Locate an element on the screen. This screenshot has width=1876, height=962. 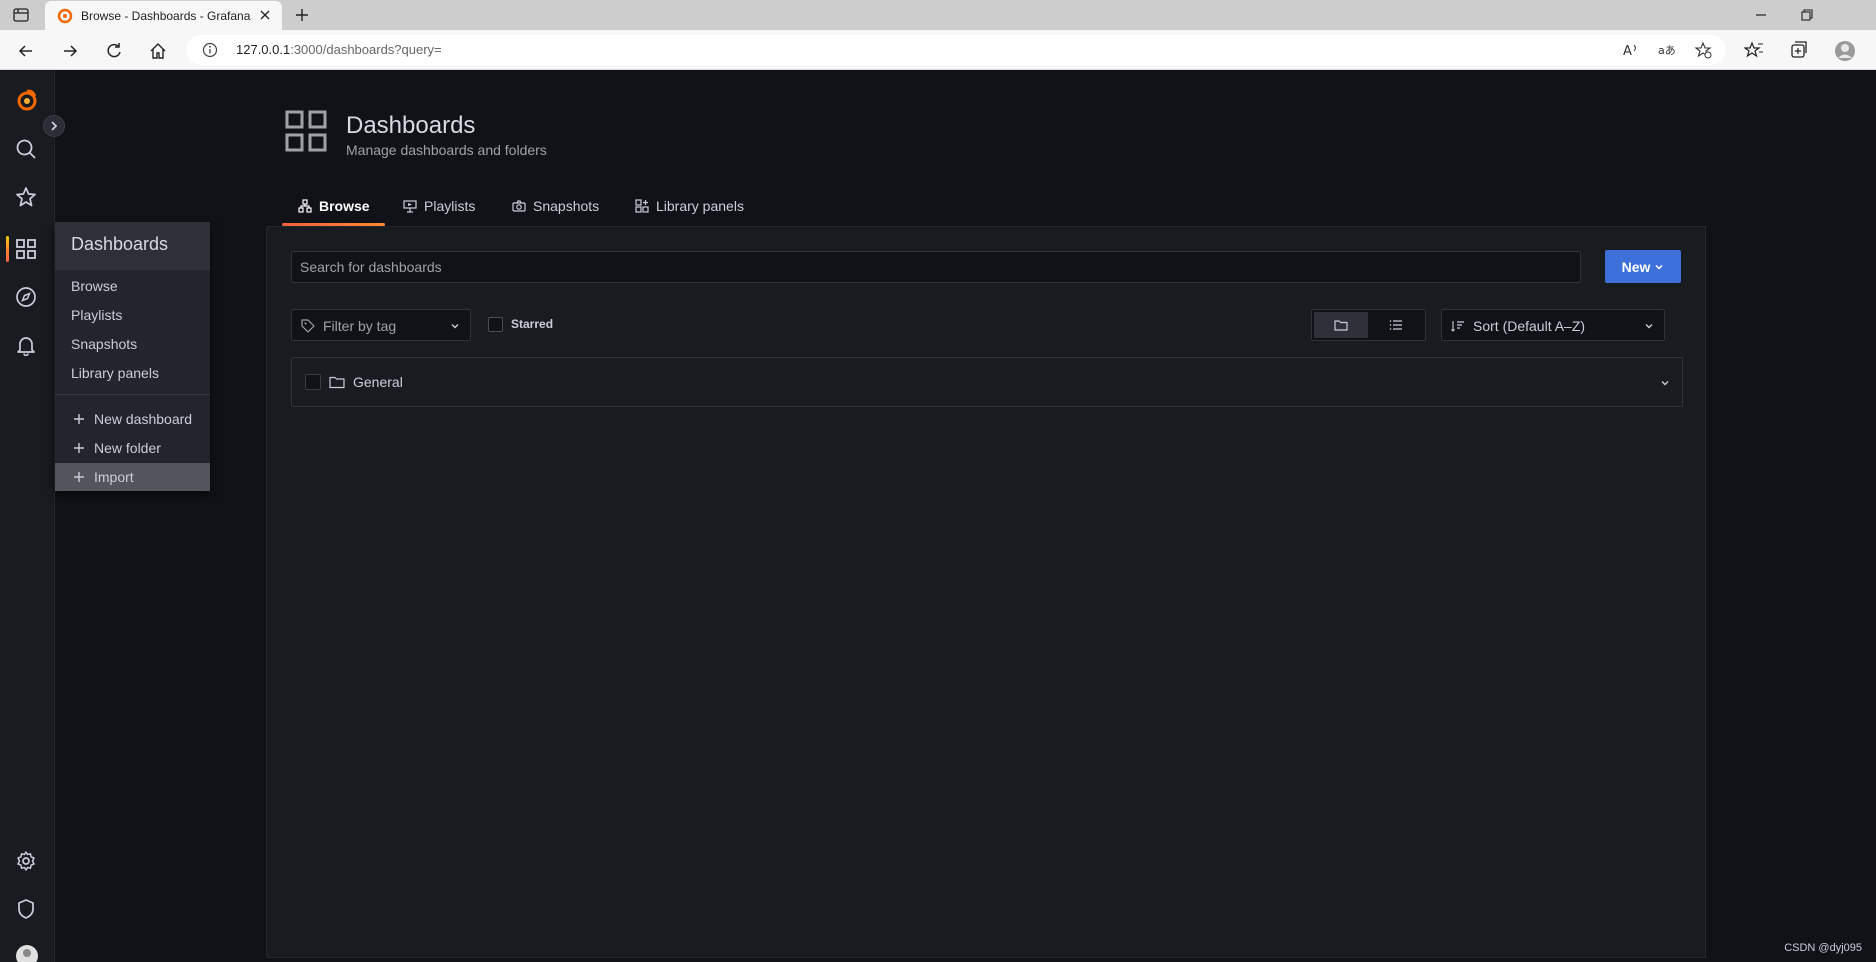
list-view-button is located at coordinates (1396, 325).